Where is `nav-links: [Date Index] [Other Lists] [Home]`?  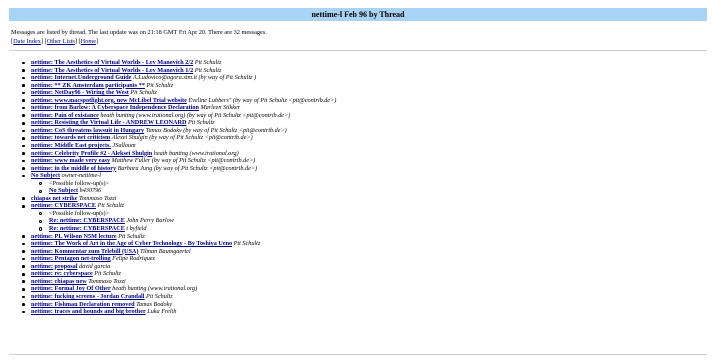
nav-links: [Date Index] [Other Lists] [Home] is located at coordinates (55, 41).